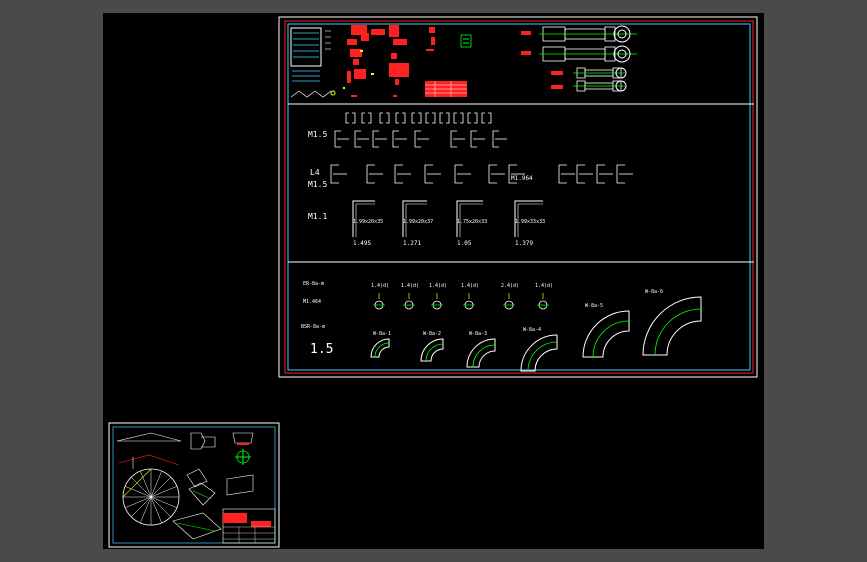 The width and height of the screenshot is (867, 562). Describe the element at coordinates (315, 172) in the screenshot. I see `row2-label-a: L4` at that location.